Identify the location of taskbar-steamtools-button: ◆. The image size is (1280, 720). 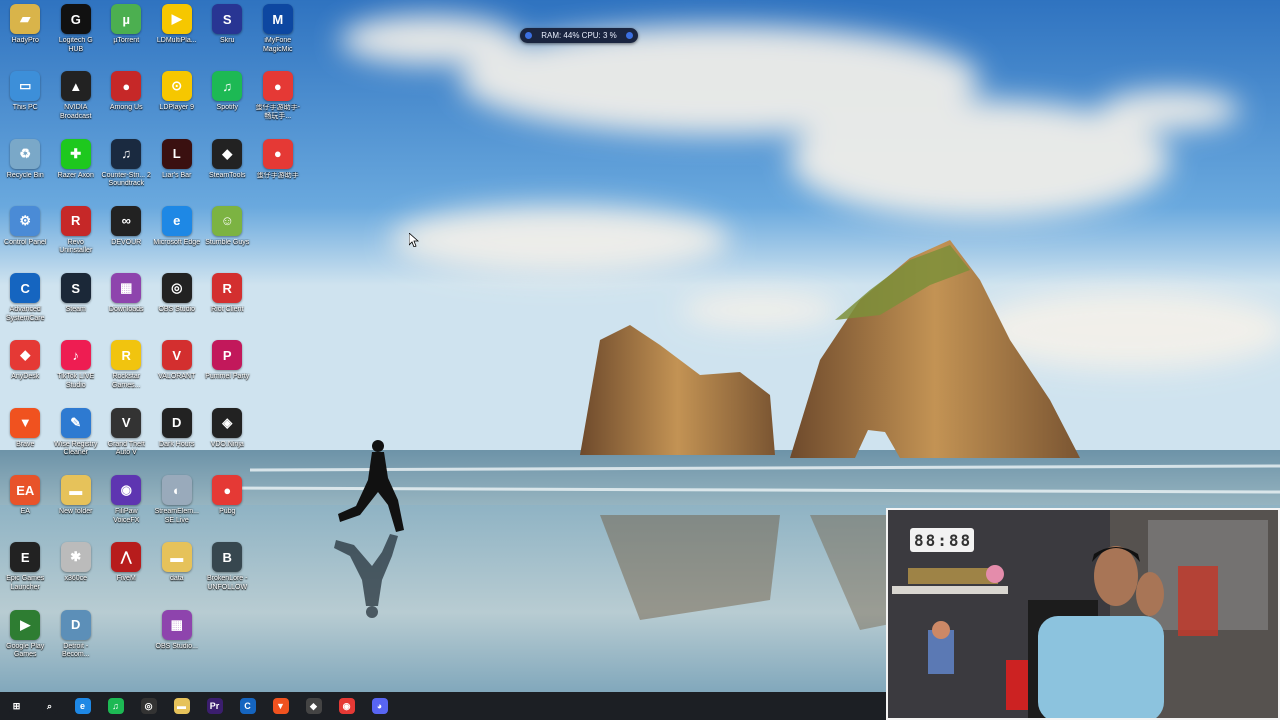
(313, 706).